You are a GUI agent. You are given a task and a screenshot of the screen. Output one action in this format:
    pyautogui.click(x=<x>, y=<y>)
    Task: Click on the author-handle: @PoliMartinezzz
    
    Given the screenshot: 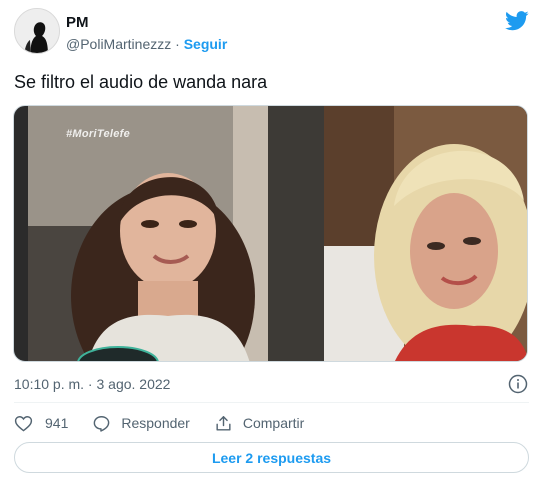 What is the action you would take?
    pyautogui.click(x=118, y=44)
    